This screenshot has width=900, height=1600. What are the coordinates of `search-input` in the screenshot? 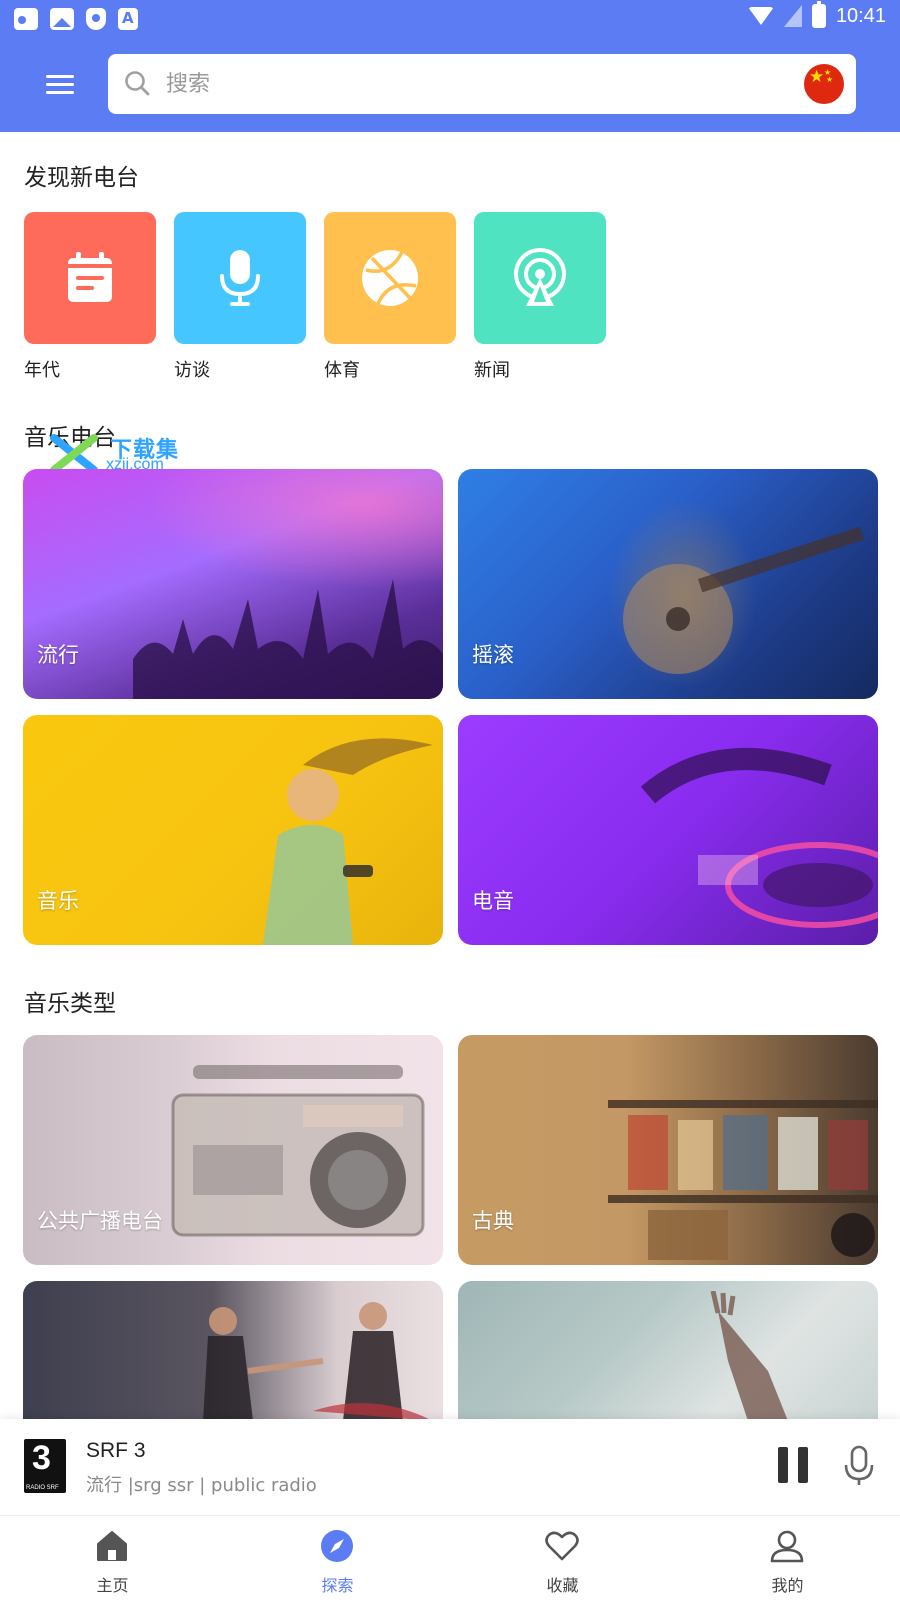 It's located at (466, 84).